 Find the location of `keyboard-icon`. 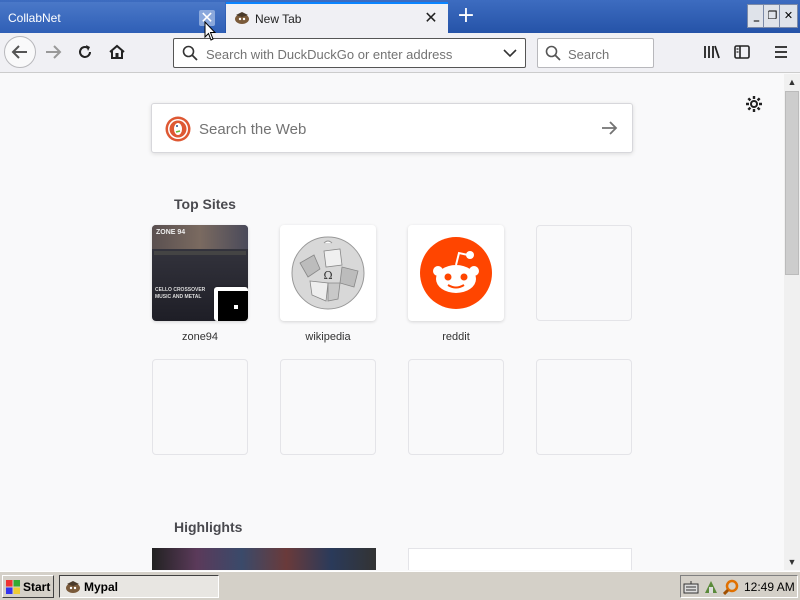

keyboard-icon is located at coordinates (691, 587).